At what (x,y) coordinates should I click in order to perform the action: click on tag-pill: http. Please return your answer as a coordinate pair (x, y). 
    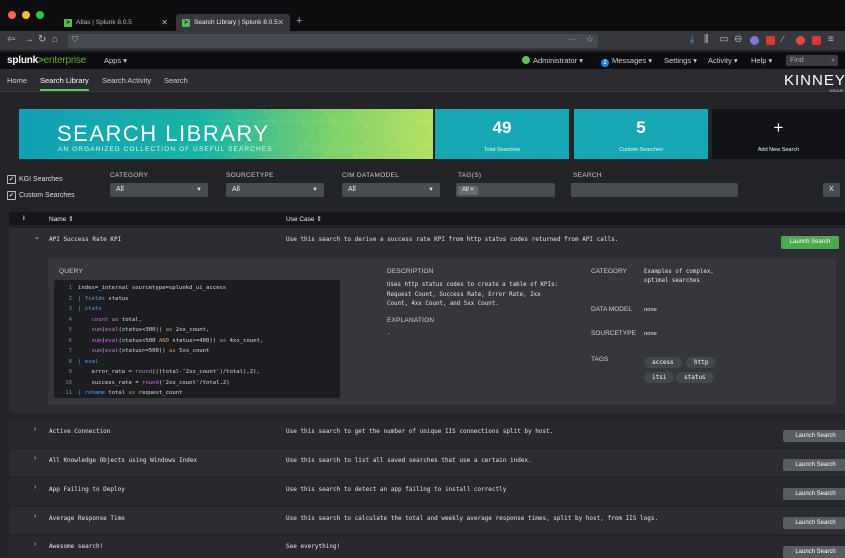
    Looking at the image, I should click on (701, 362).